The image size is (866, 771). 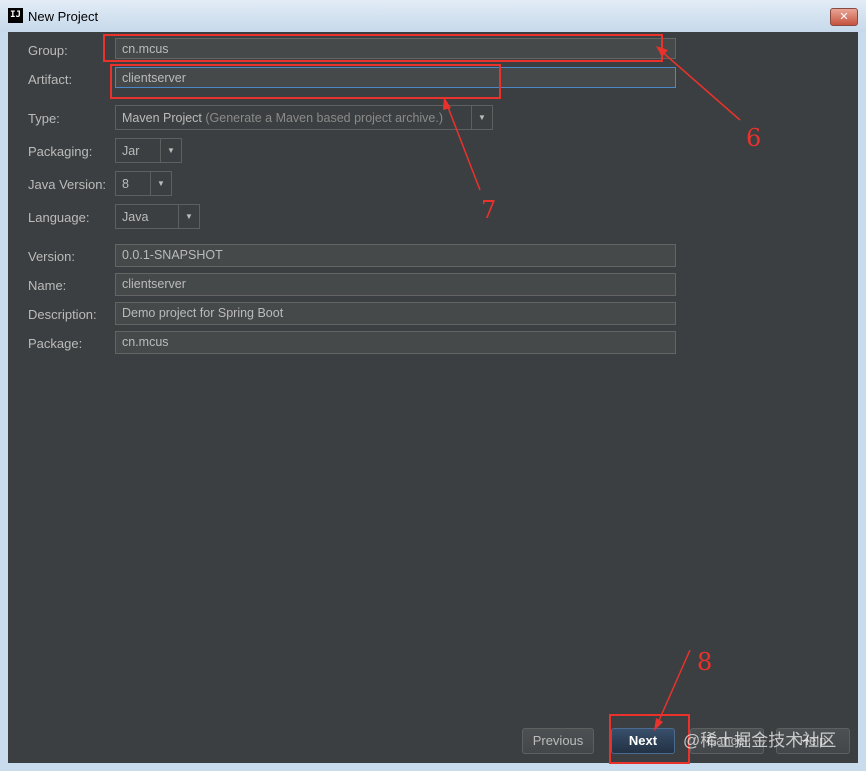 I want to click on watermark: @稀土掘金技术社区, so click(x=760, y=740).